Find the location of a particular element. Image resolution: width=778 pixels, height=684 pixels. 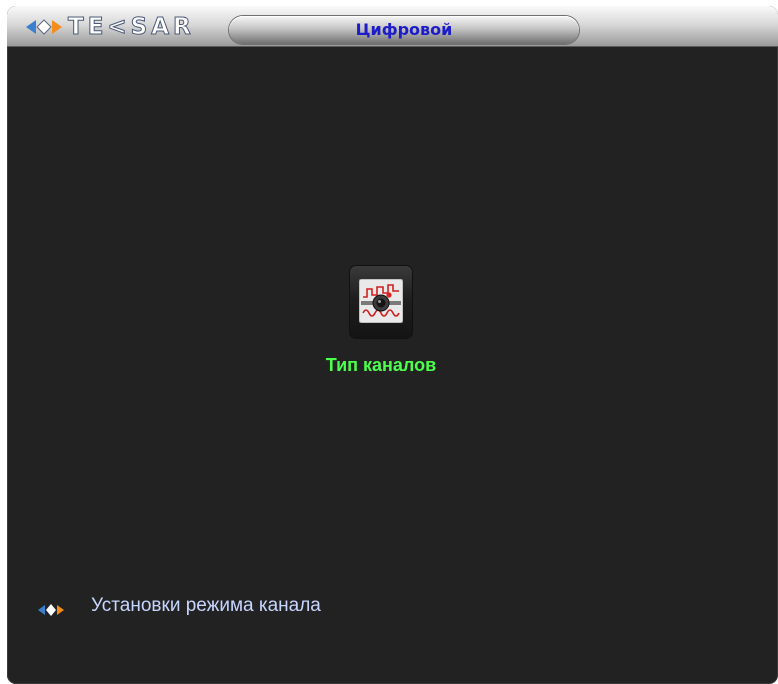

window-title: Цифровой is located at coordinates (404, 29).